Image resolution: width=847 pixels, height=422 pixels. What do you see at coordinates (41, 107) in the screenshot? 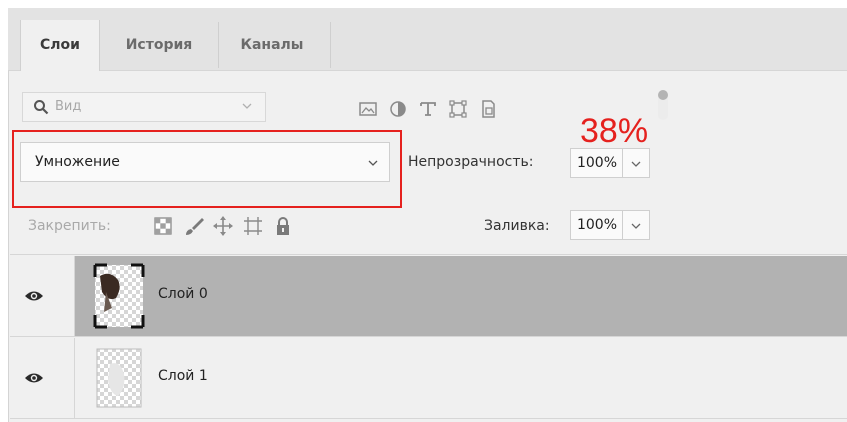
I see `search-icon` at bounding box center [41, 107].